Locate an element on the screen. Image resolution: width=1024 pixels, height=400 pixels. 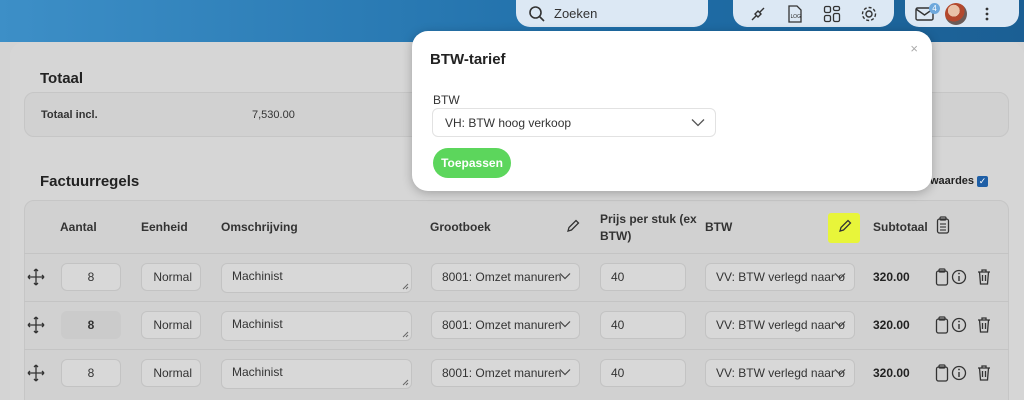
totaal-incl-value: 7,530.00 is located at coordinates (273, 115).